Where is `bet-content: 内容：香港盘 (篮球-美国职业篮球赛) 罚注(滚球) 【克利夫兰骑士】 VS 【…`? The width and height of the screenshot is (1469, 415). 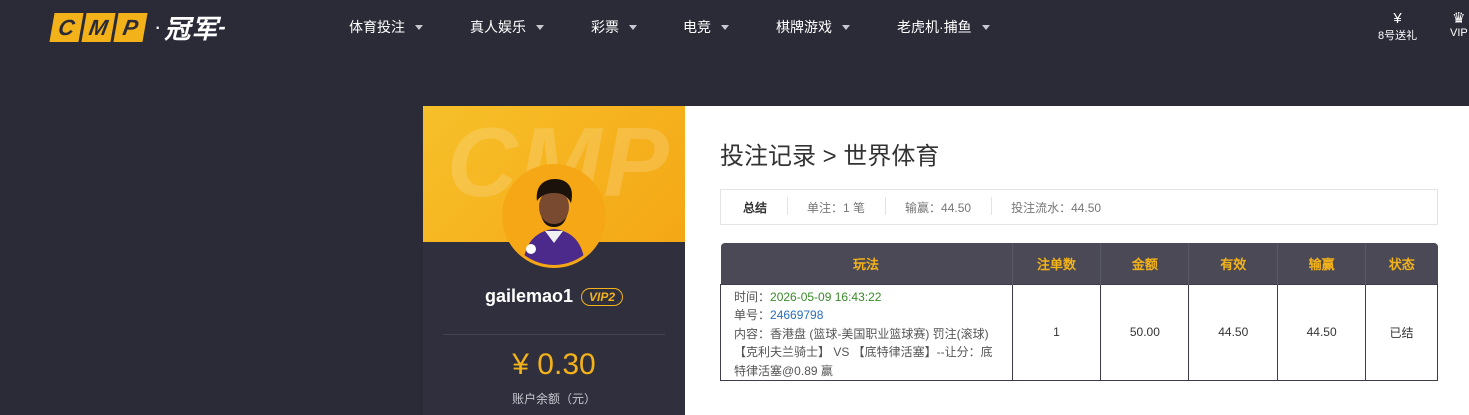 bet-content: 内容：香港盘 (篮球-美国职业篮球赛) 罚注(滚球) 【克利夫兰骑士】 VS 【… is located at coordinates (863, 352).